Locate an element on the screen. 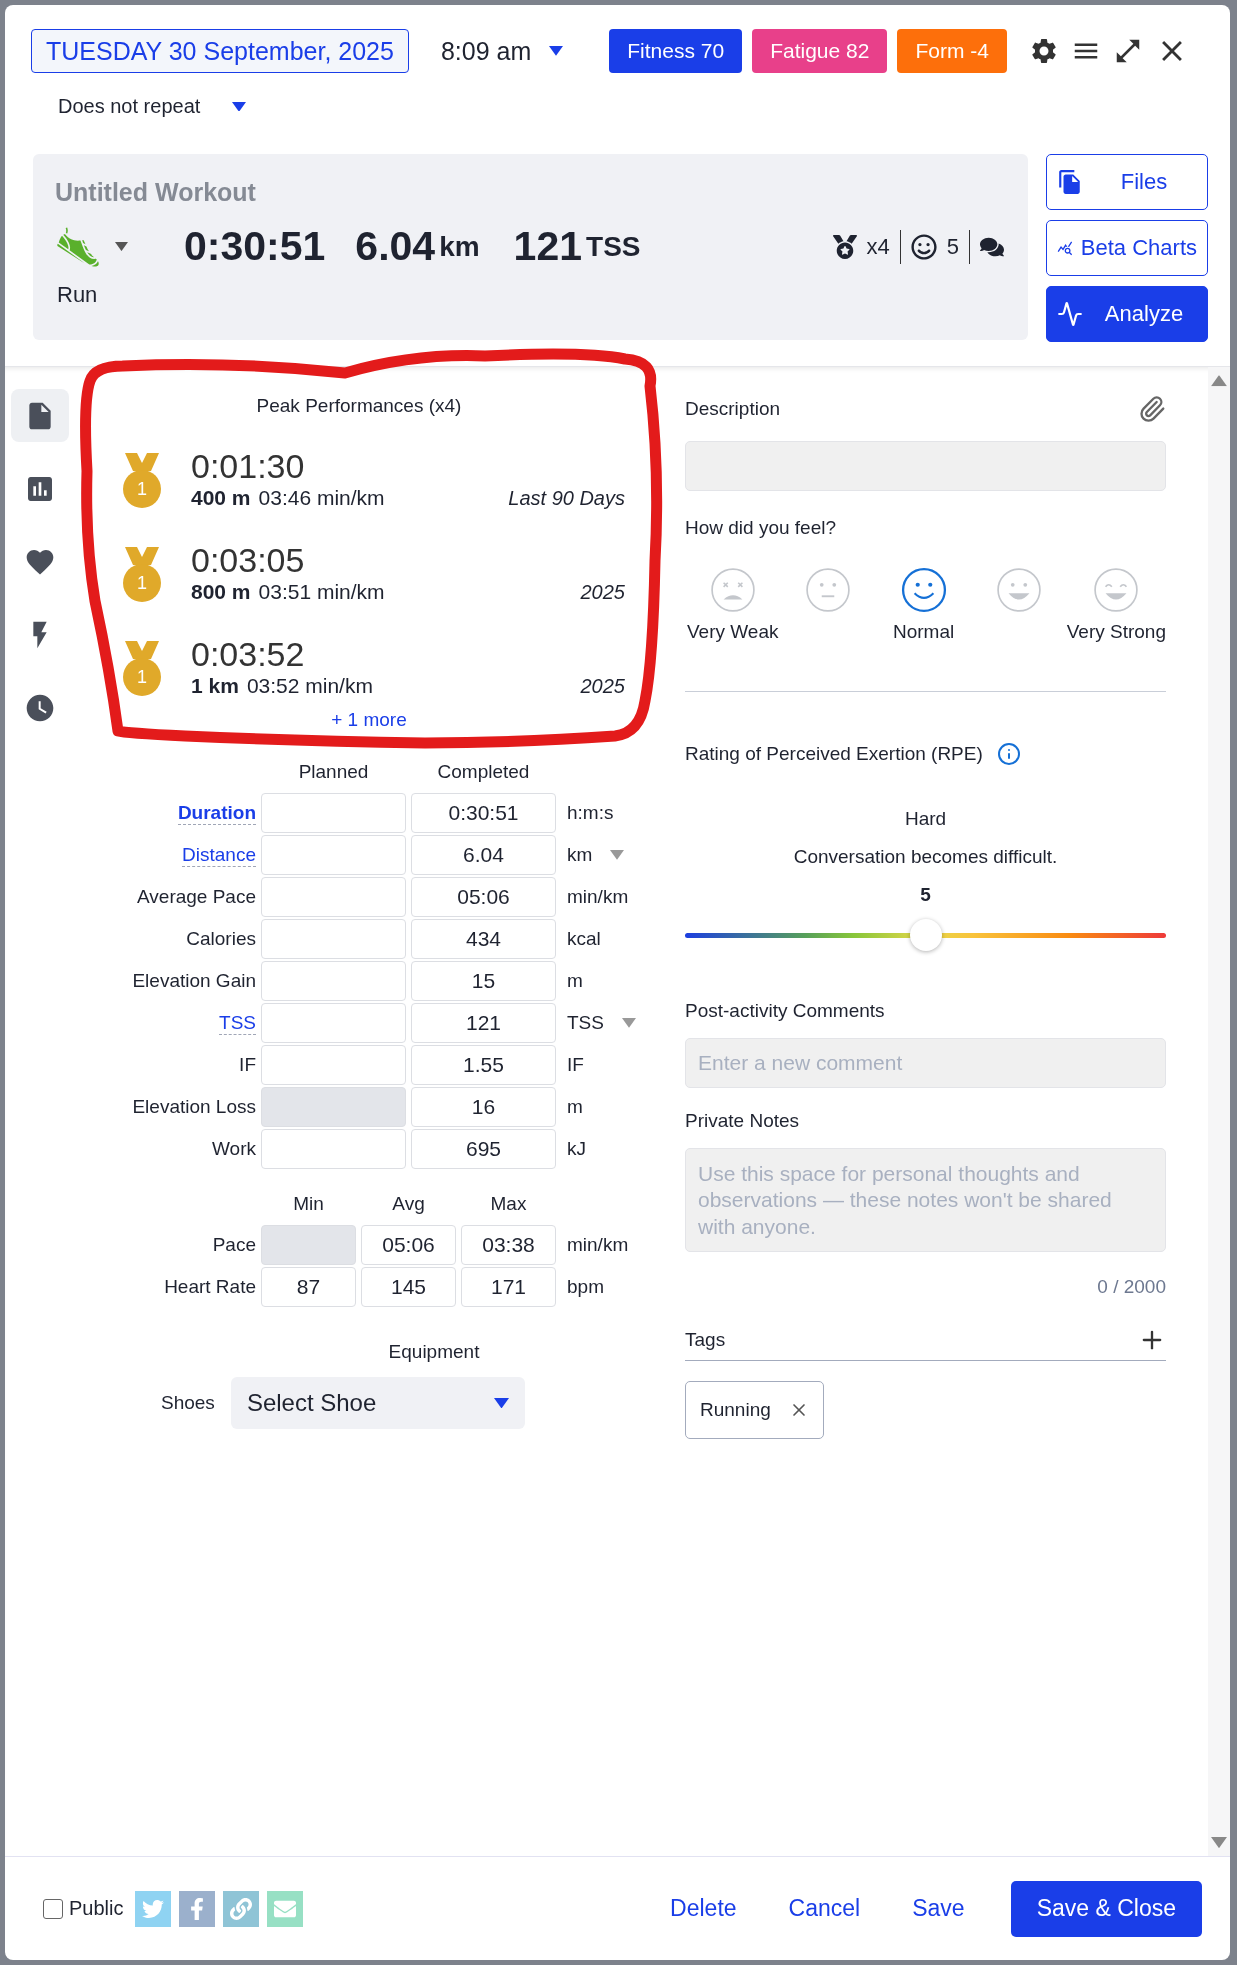 The width and height of the screenshot is (1237, 1965). range-field: 145 is located at coordinates (408, 1287).